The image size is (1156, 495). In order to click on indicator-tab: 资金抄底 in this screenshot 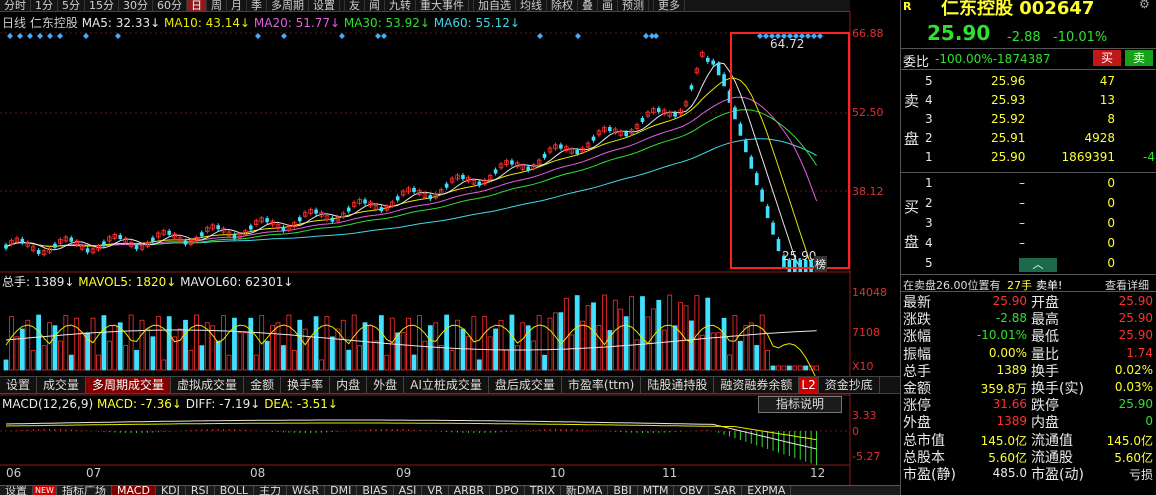, I will do `click(849, 385)`.